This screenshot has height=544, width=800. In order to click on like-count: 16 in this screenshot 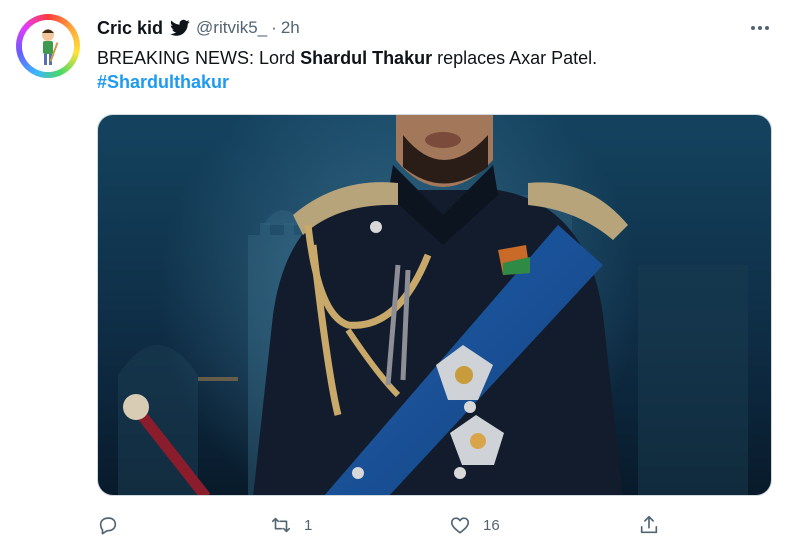, I will do `click(491, 525)`.